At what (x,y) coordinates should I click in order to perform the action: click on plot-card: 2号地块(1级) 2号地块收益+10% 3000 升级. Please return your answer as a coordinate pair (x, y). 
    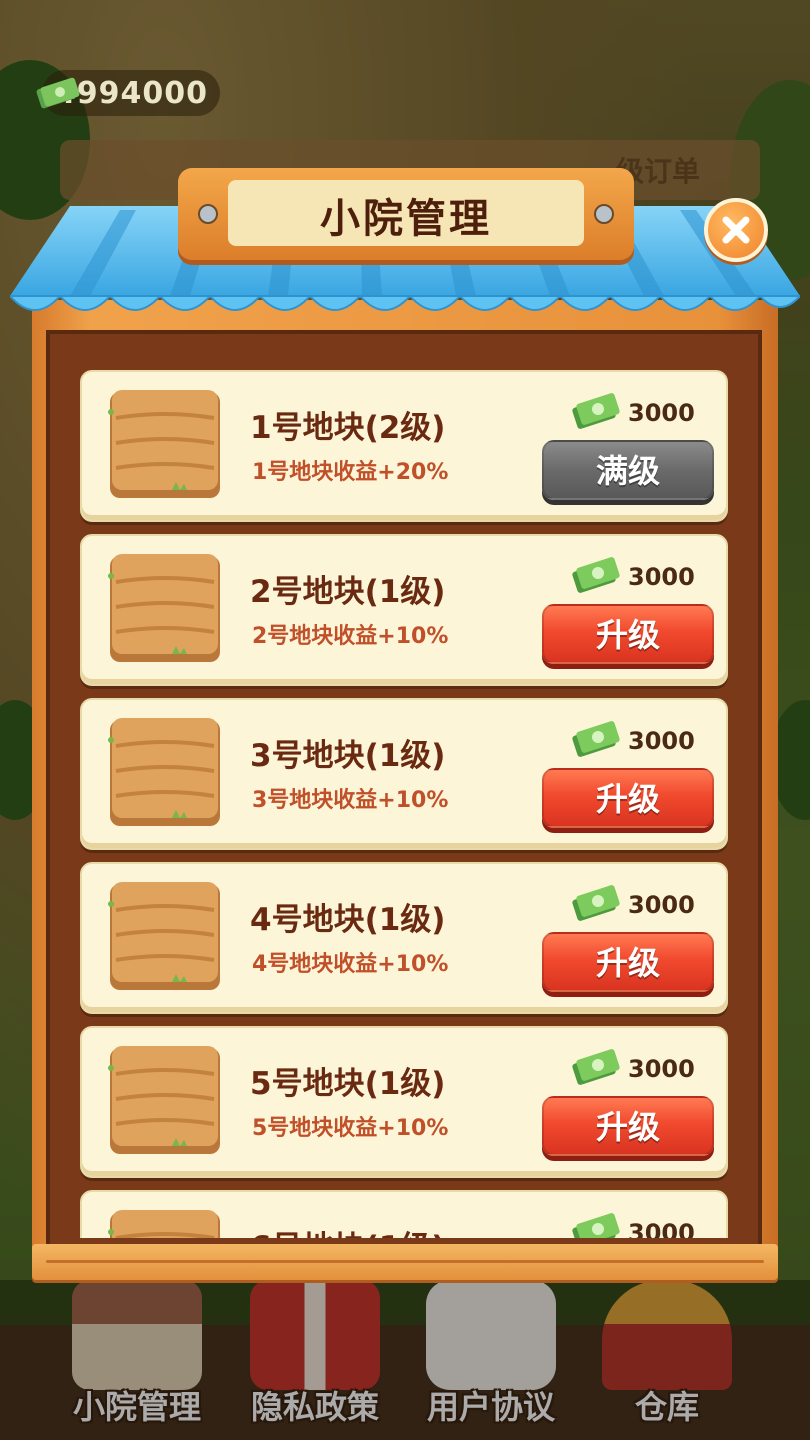
    Looking at the image, I should click on (404, 610).